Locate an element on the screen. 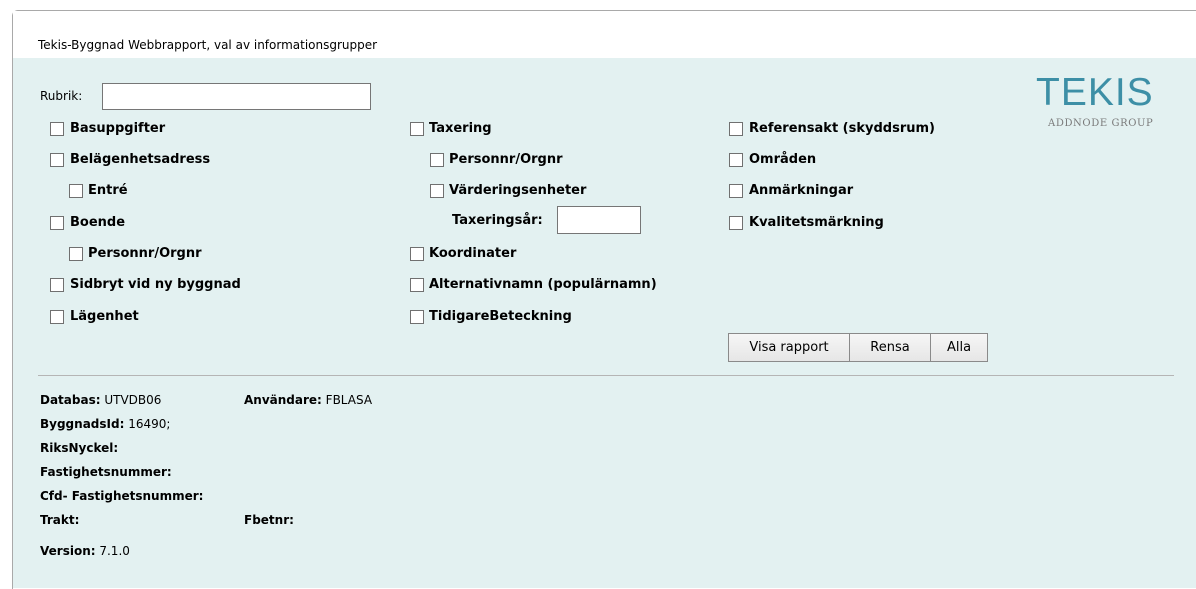  taxering-personnr-label: Personnr/Orgnr is located at coordinates (506, 159).